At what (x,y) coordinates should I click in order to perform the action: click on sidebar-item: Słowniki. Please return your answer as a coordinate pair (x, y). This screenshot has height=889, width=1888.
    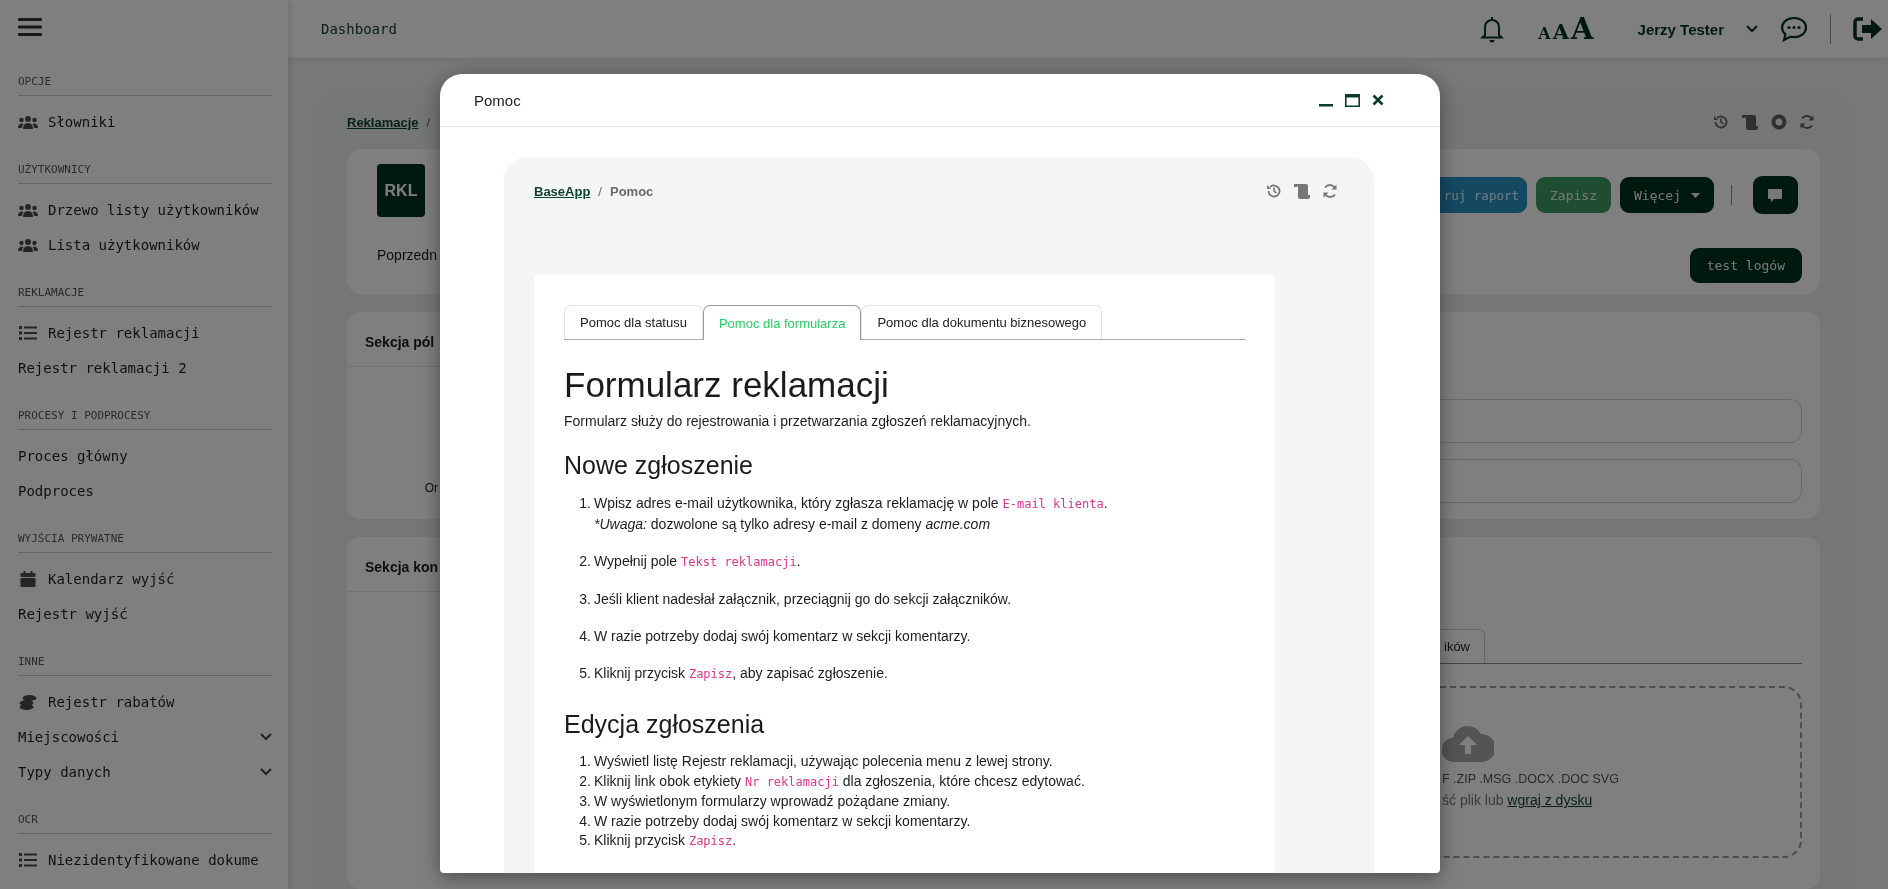
    Looking at the image, I should click on (145, 121).